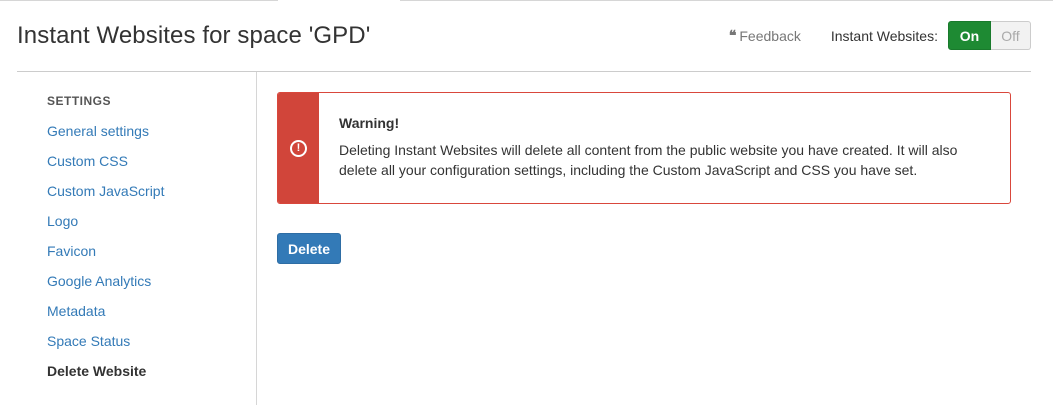 The height and width of the screenshot is (405, 1053). Describe the element at coordinates (770, 35) in the screenshot. I see `feedback-label: Feedback` at that location.